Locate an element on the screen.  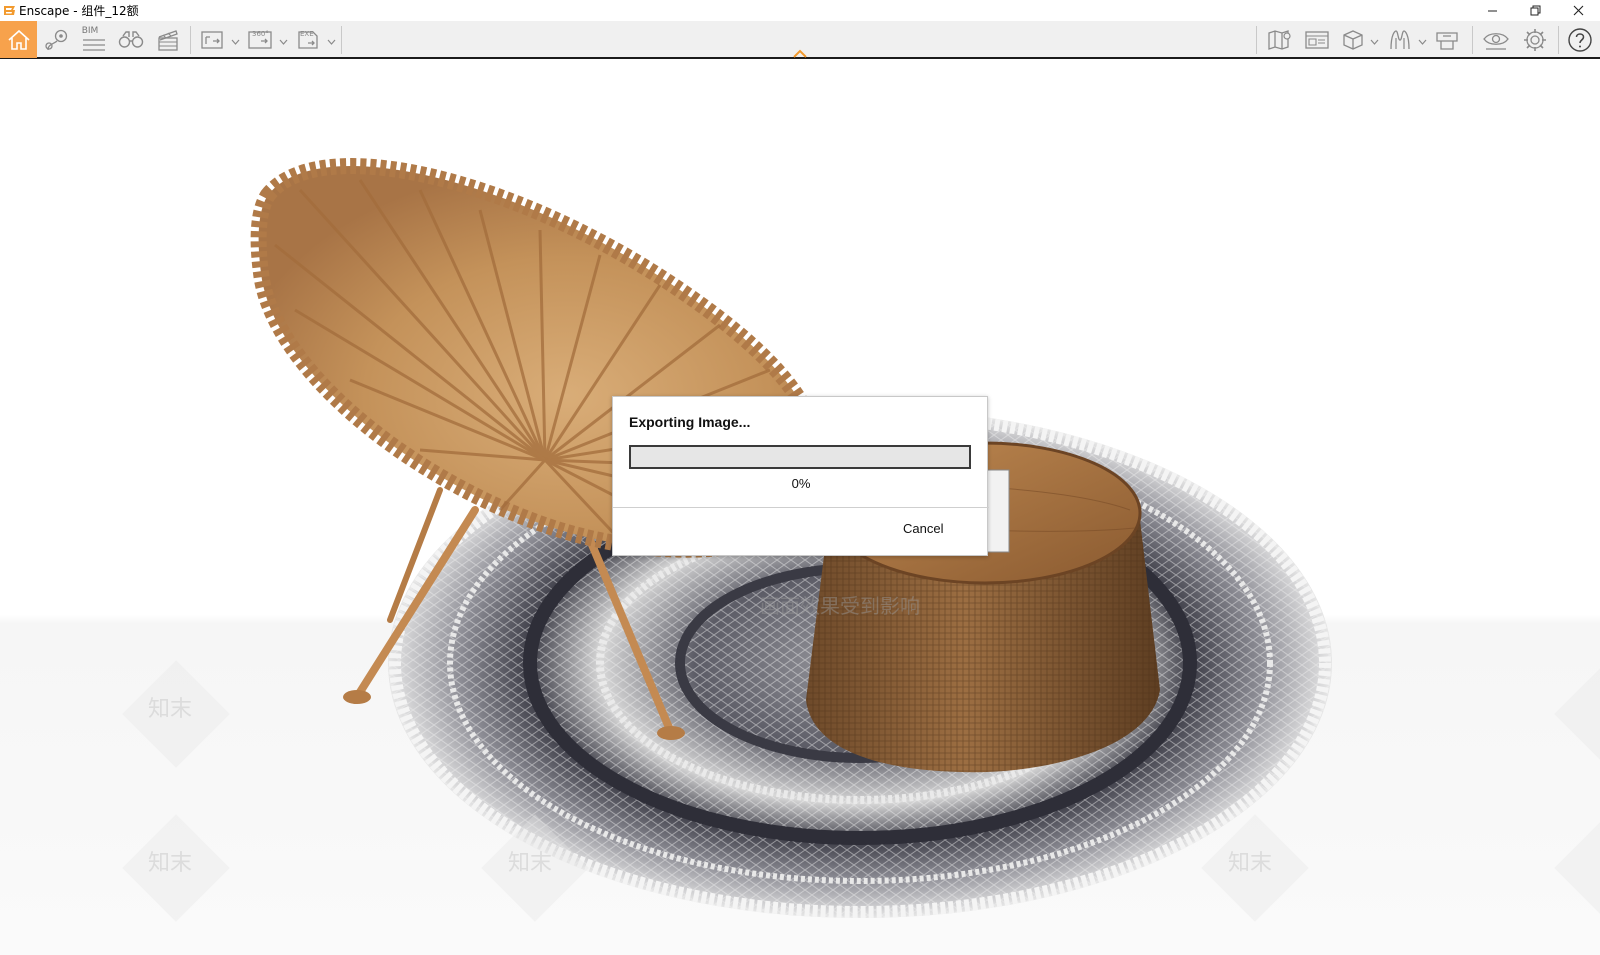
minimize-icon is located at coordinates (1492, 11).